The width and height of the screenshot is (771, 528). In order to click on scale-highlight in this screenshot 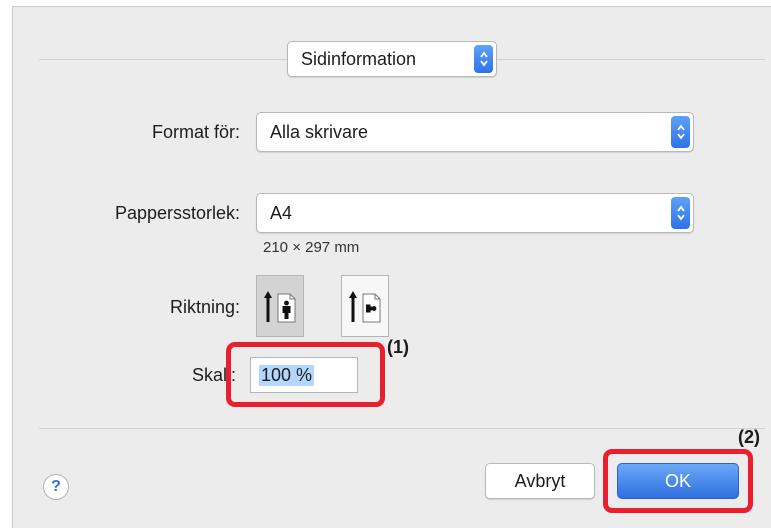, I will do `click(305, 374)`.